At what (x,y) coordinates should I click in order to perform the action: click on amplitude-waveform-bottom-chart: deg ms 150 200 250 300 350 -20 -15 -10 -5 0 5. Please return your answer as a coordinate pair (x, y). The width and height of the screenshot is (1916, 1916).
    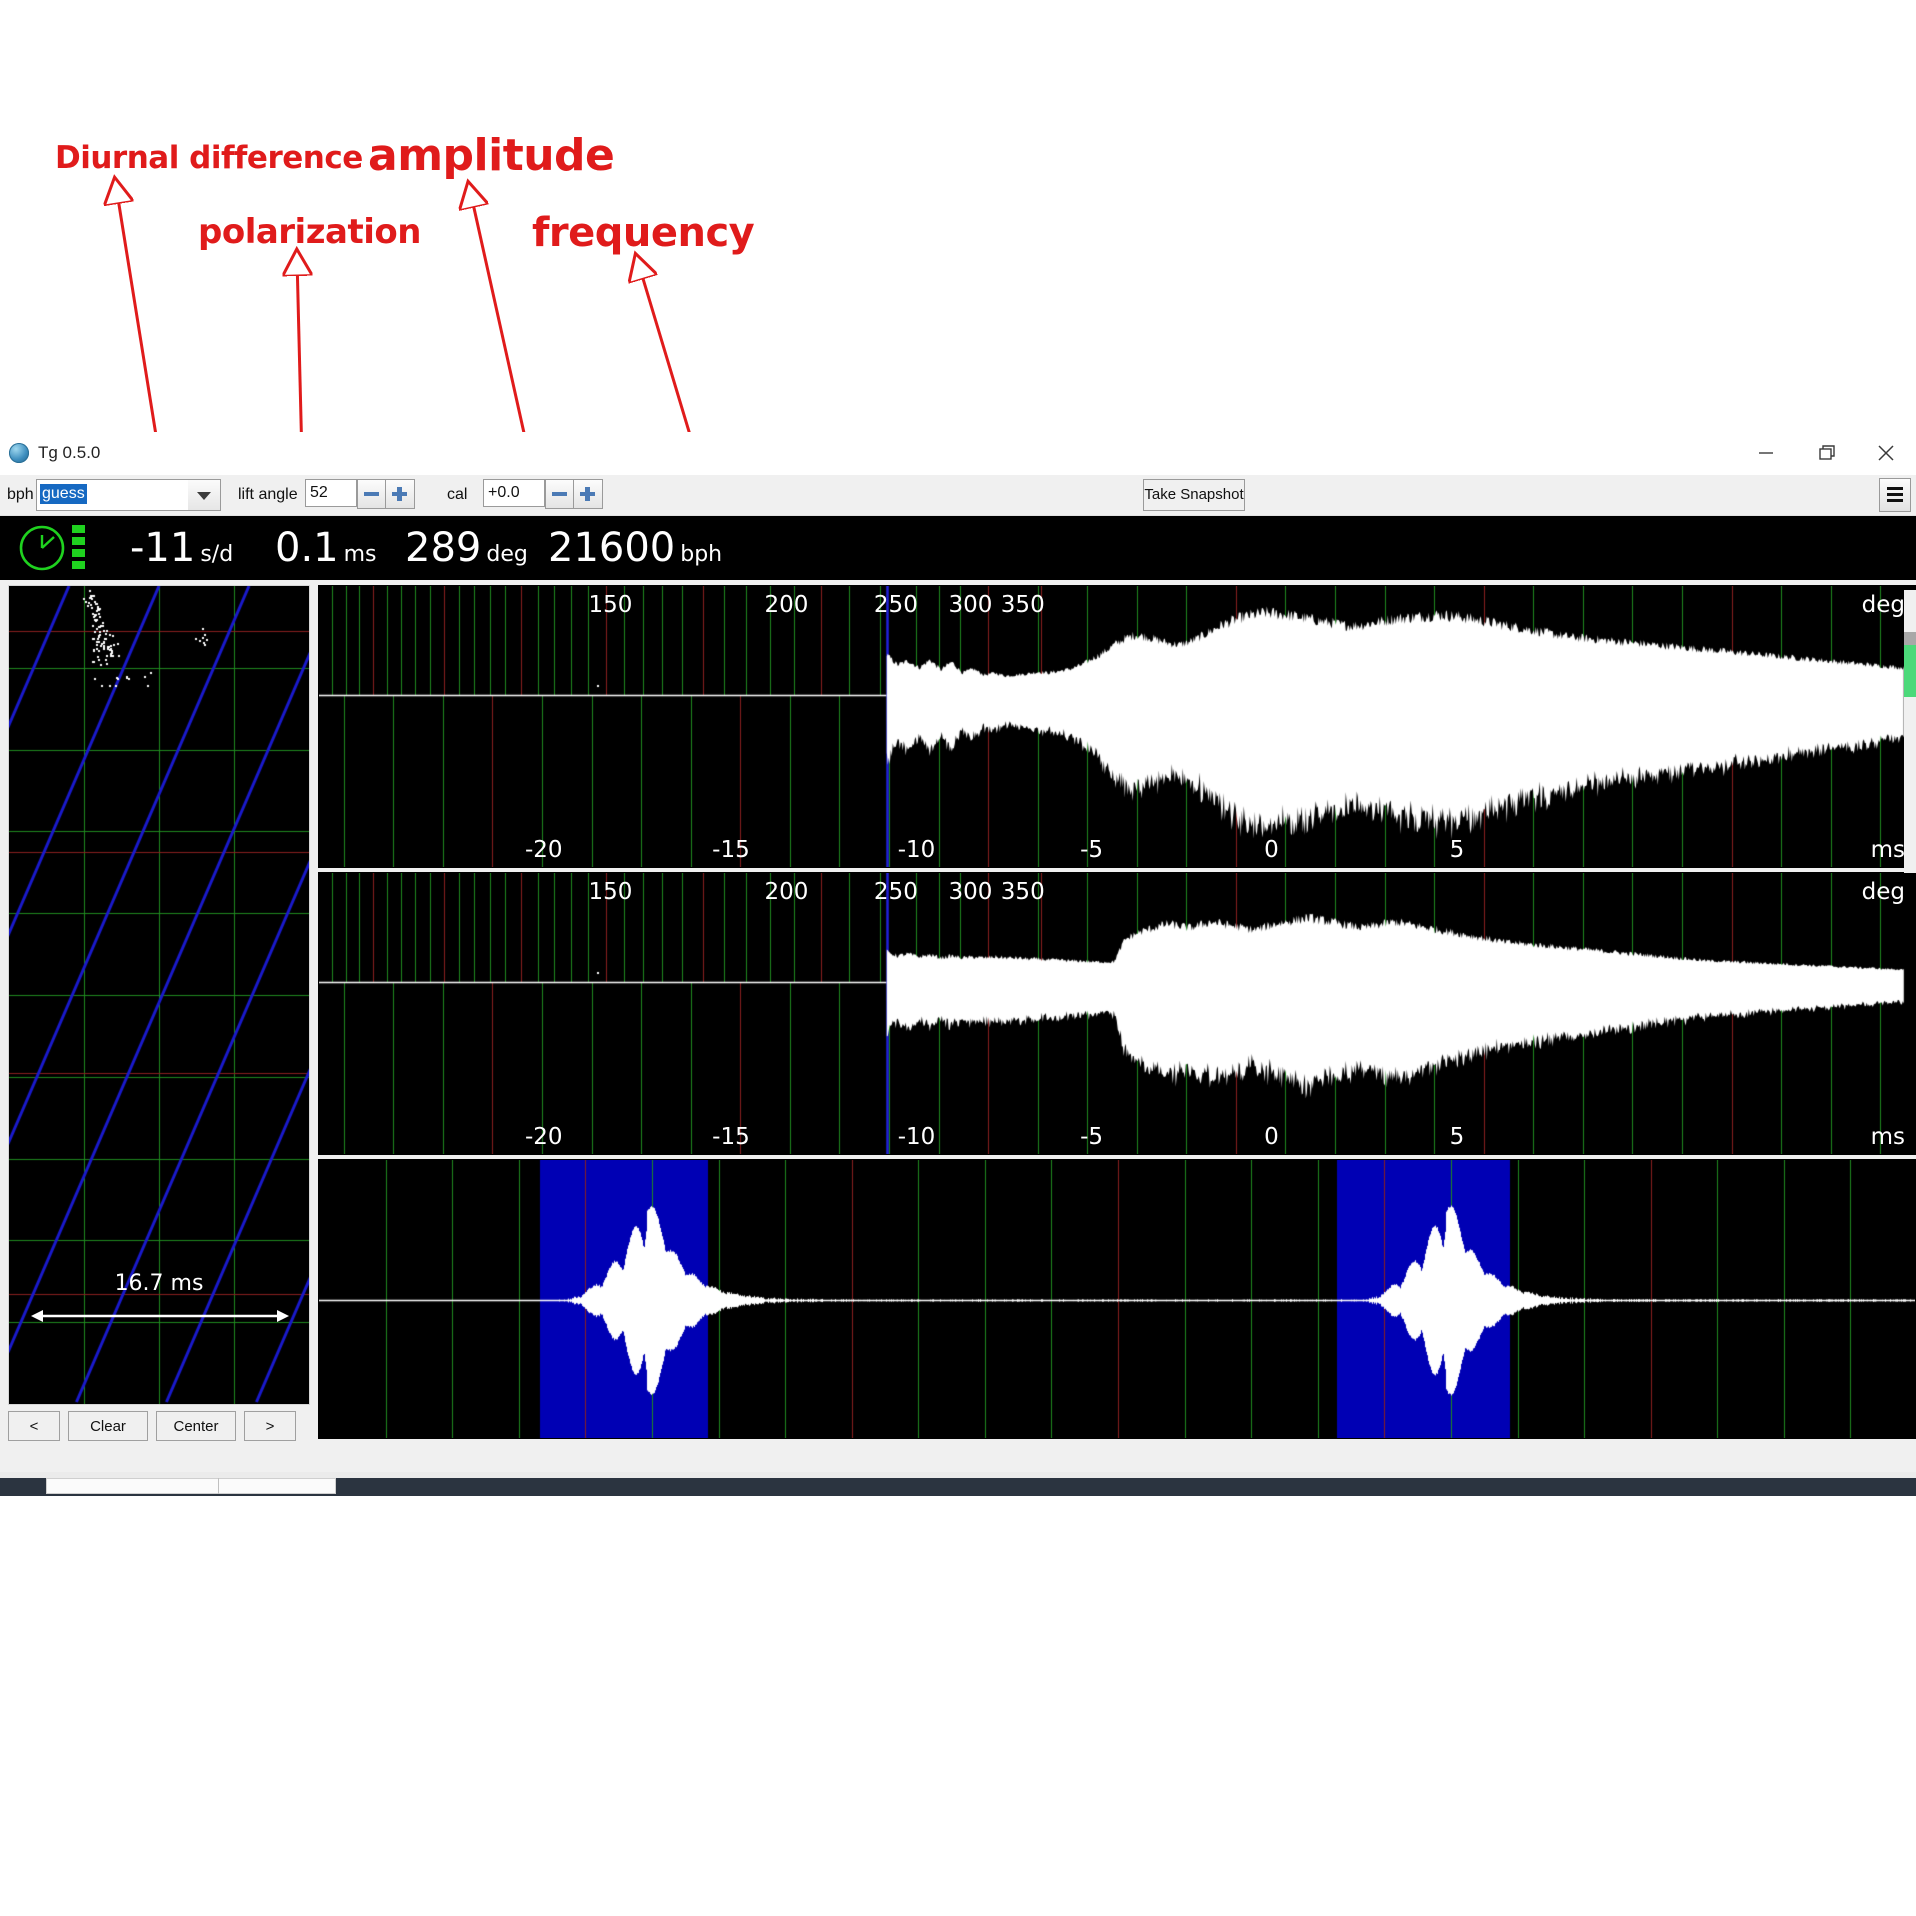
    Looking at the image, I should click on (1117, 1013).